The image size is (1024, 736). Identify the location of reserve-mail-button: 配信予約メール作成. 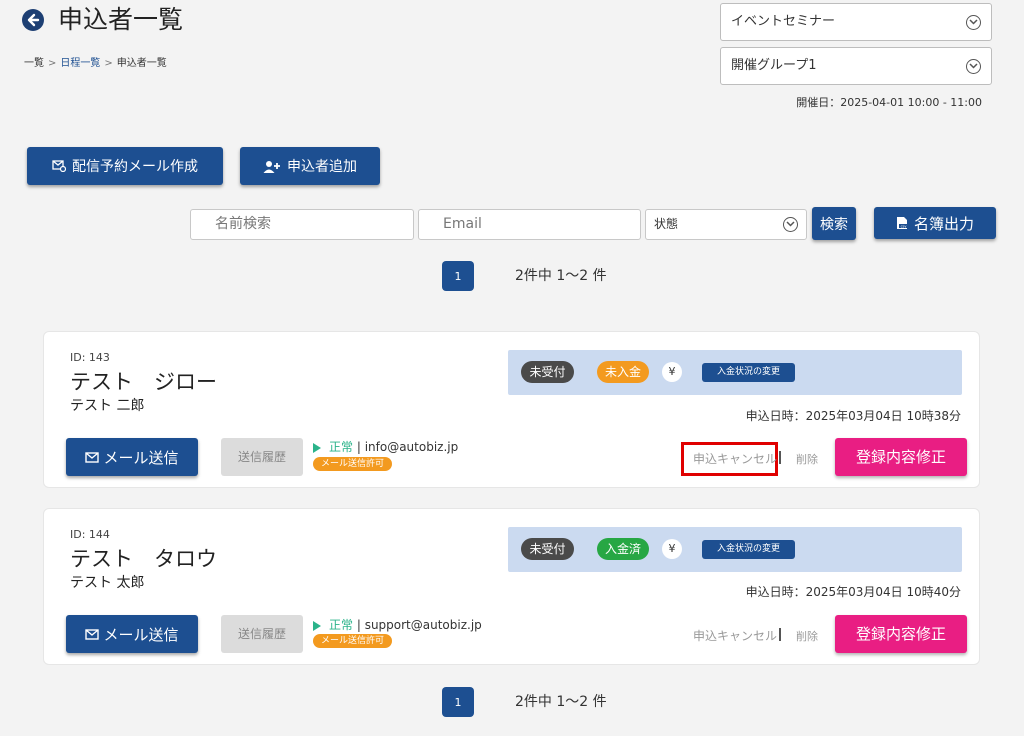
(125, 166).